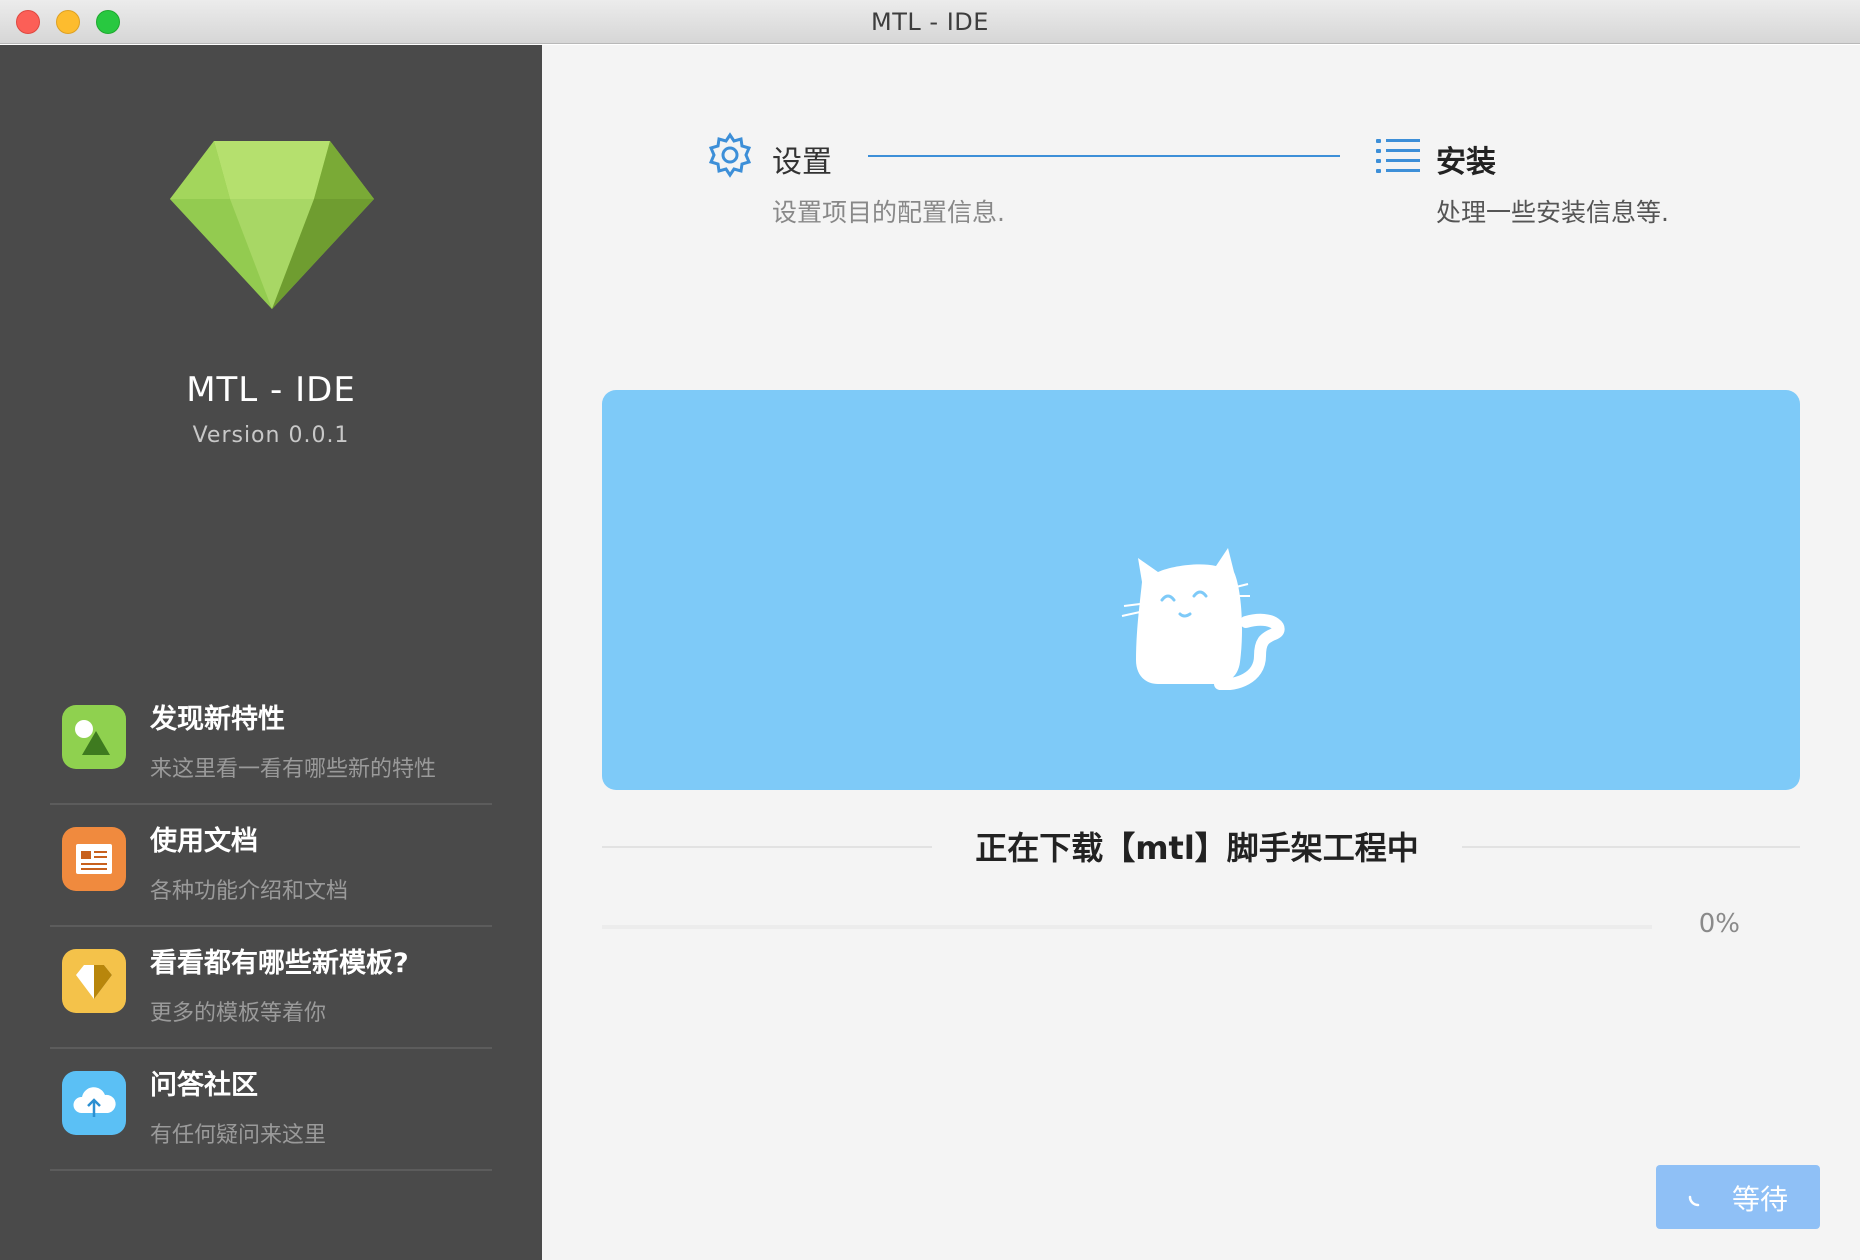  Describe the element at coordinates (888, 212) in the screenshot. I see `step-description: 设置项目的配置信息.` at that location.